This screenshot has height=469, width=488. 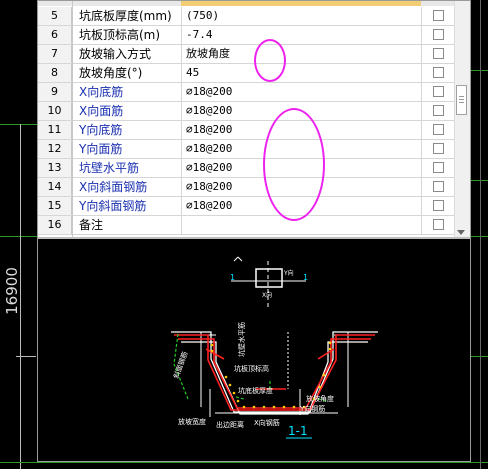 What do you see at coordinates (55, 225) in the screenshot?
I see `row-number: 16` at bounding box center [55, 225].